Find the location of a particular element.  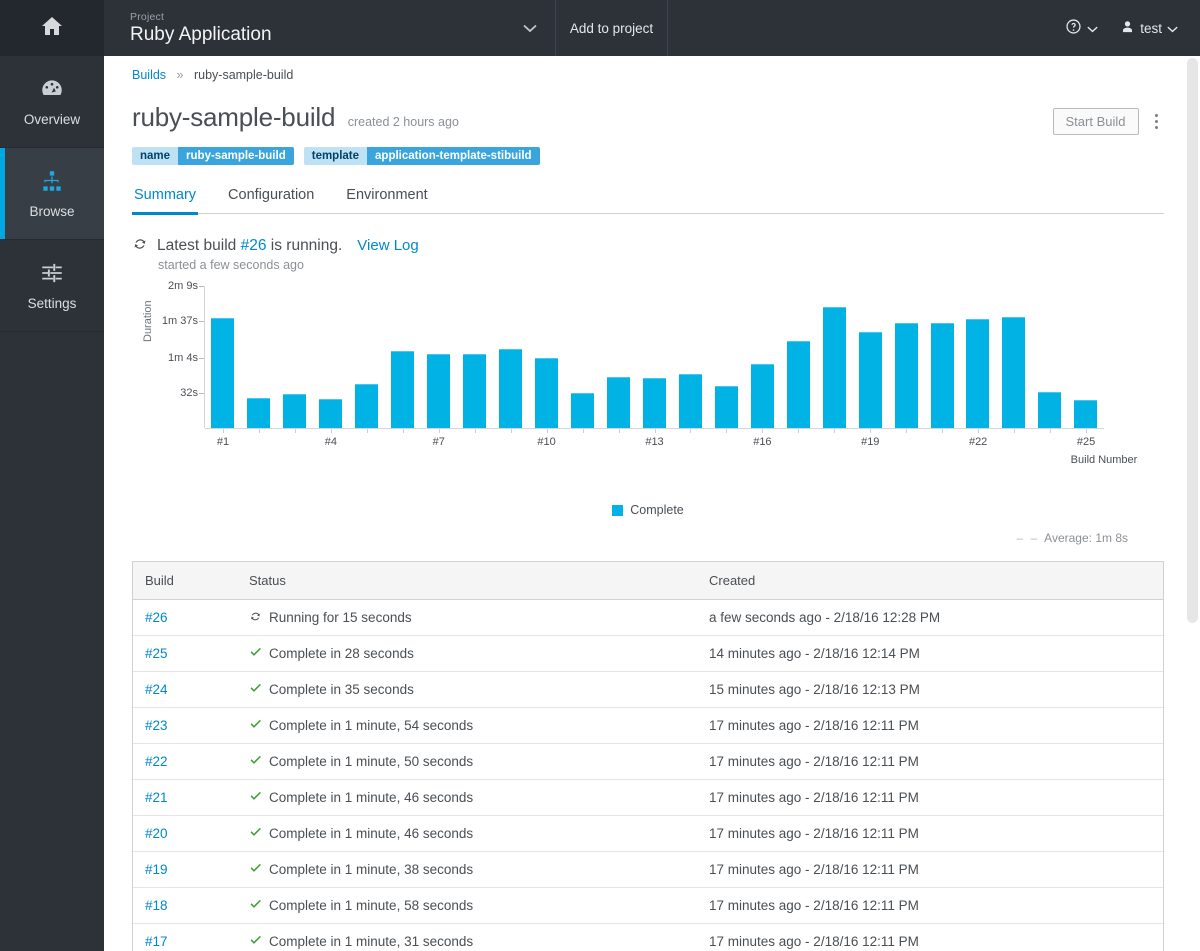

legend-swatch-complete is located at coordinates (618, 510).